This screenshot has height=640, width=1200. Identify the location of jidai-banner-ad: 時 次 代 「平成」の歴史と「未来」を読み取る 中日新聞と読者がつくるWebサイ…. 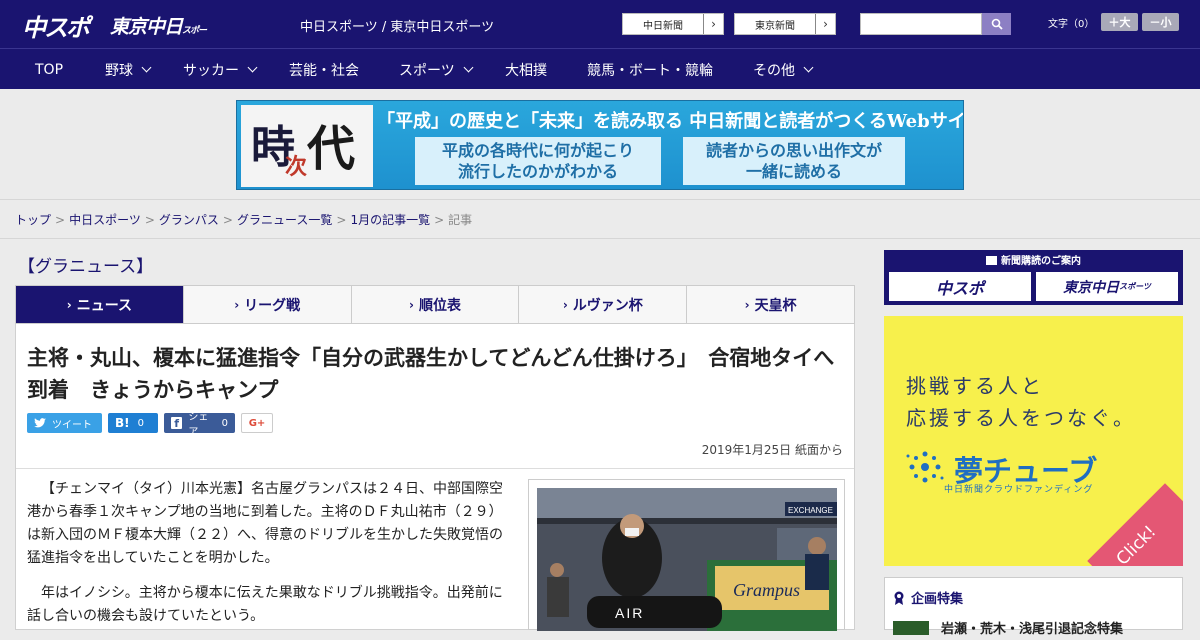
(600, 145).